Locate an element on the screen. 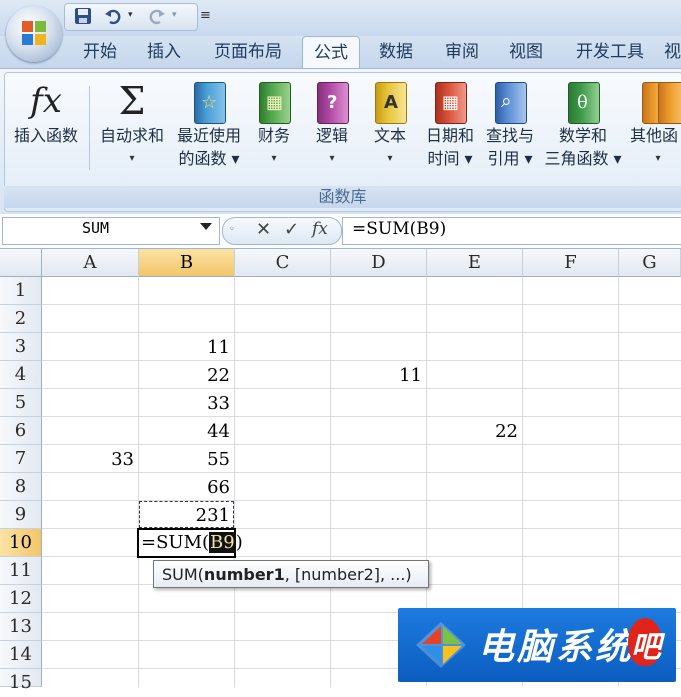 Image resolution: width=681 pixels, height=697 pixels. column-header-g: G is located at coordinates (650, 263).